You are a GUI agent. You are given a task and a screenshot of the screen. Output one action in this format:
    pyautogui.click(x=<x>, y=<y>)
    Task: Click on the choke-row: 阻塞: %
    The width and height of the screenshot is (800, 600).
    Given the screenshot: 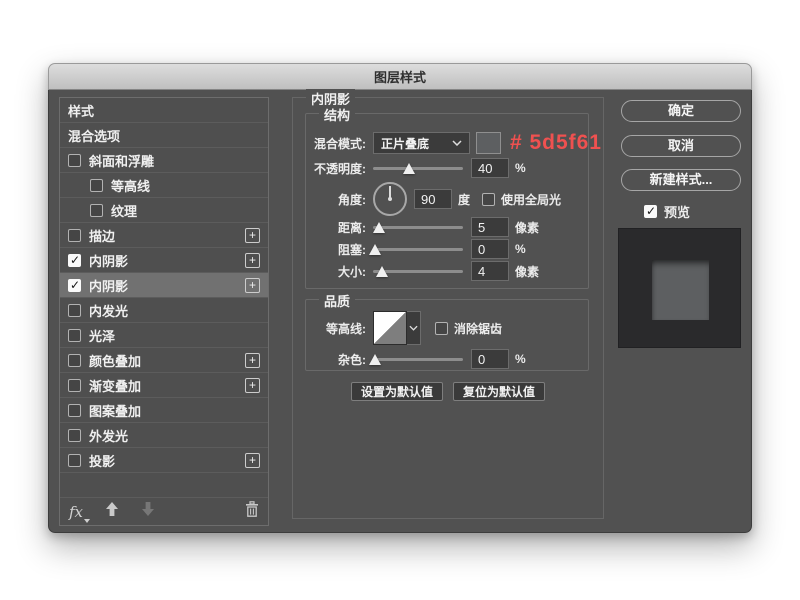 What is the action you would take?
    pyautogui.click(x=457, y=249)
    